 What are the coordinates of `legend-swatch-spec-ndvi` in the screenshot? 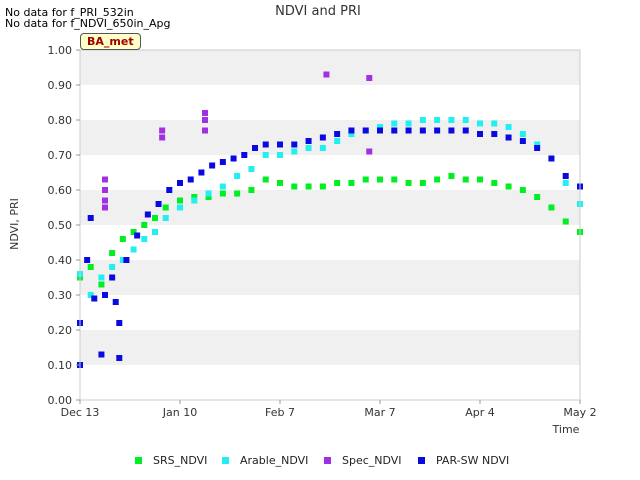 It's located at (327, 460).